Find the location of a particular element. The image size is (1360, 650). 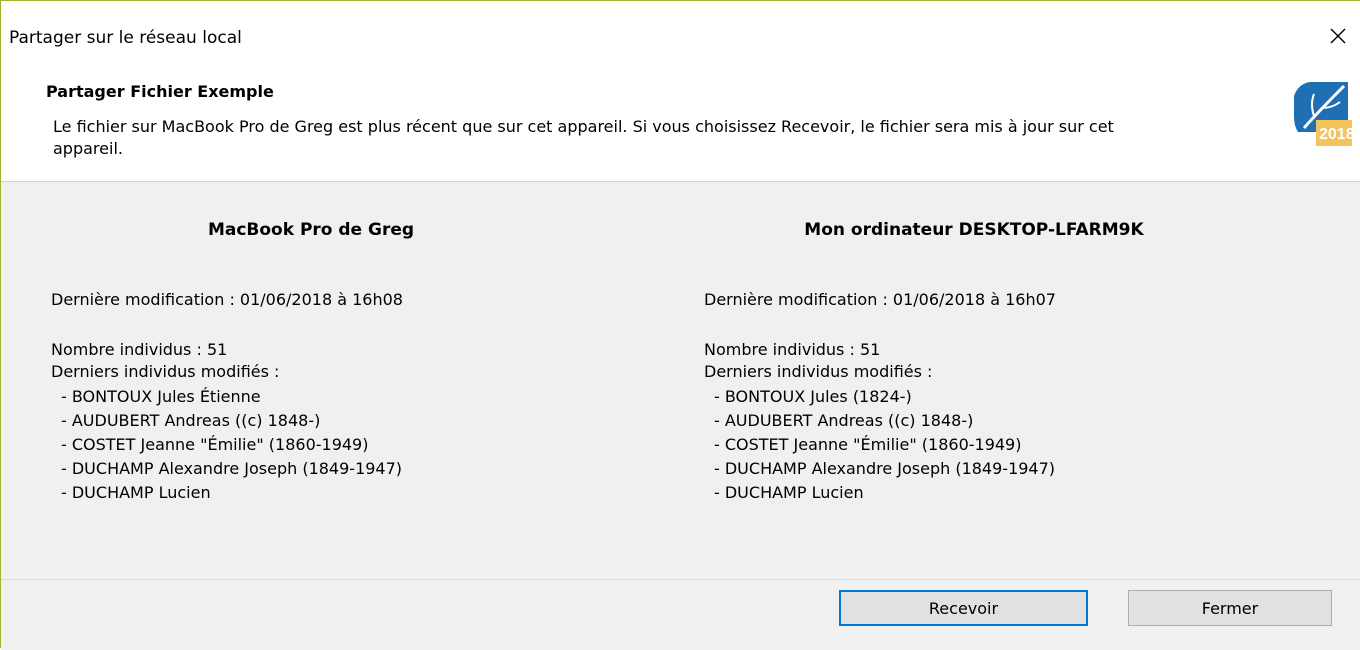

source-individual-count: Nombre individus : 51 is located at coordinates (139, 349).